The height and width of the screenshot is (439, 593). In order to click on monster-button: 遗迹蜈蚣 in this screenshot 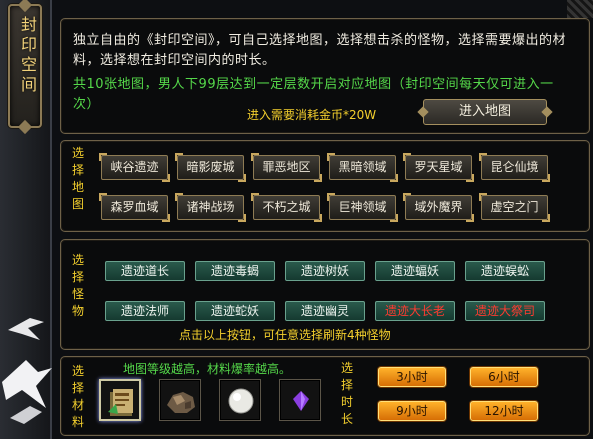, I will do `click(505, 271)`.